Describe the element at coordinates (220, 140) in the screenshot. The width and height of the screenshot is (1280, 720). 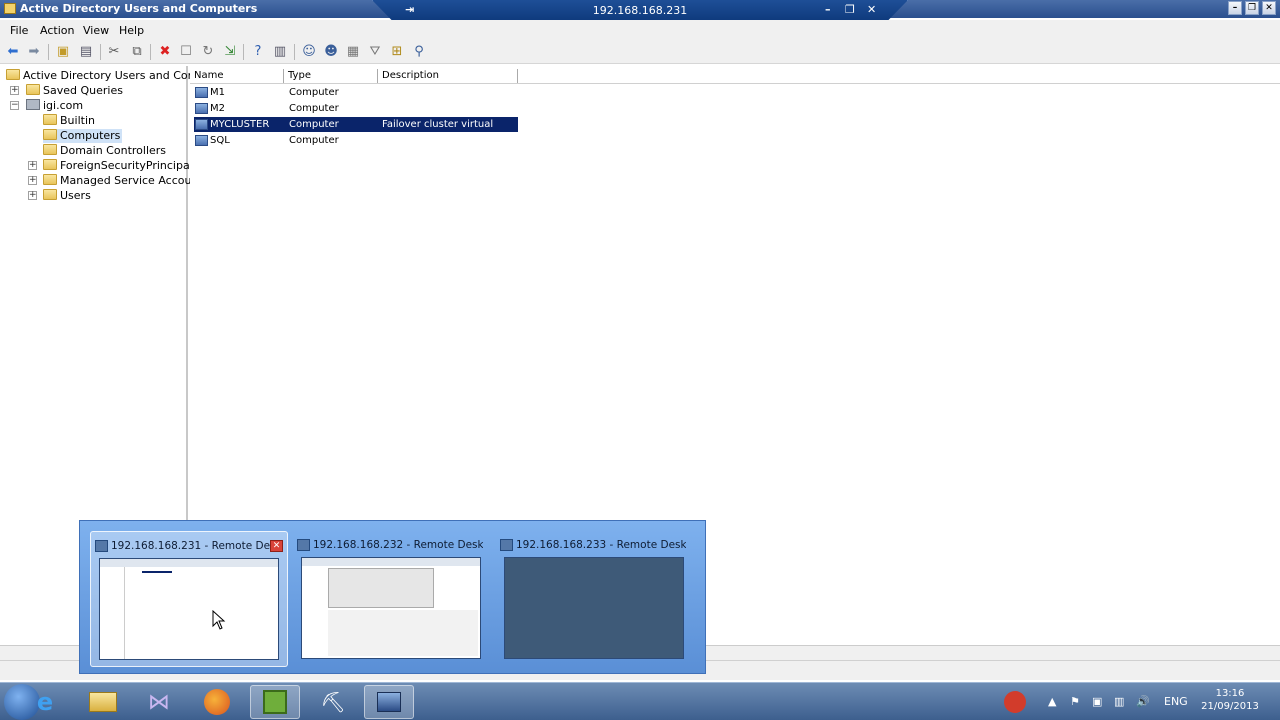
I see `cell-name: SQL` at that location.